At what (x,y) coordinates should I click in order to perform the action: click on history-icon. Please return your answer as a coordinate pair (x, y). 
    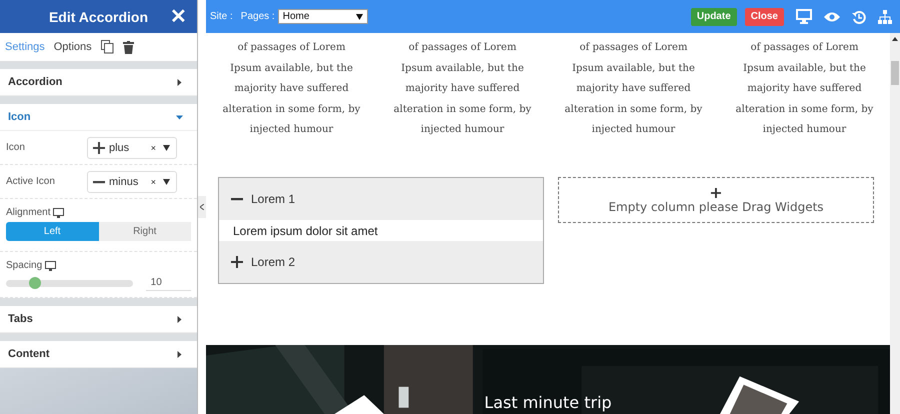
    Looking at the image, I should click on (859, 17).